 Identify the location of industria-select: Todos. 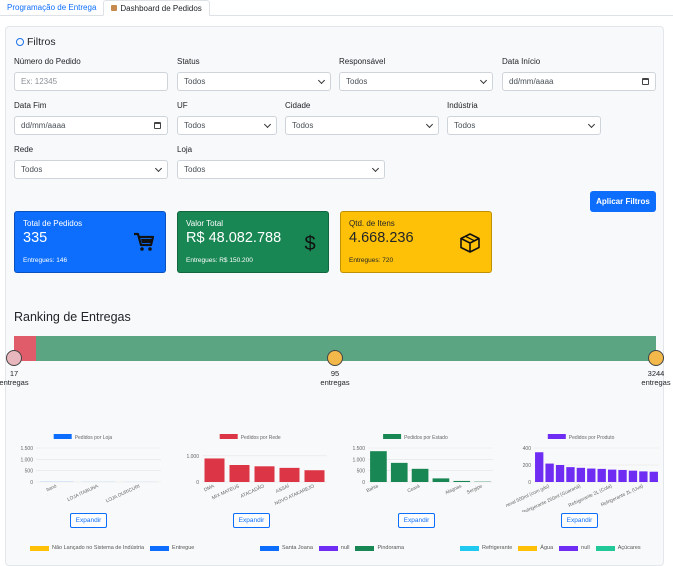
(524, 125).